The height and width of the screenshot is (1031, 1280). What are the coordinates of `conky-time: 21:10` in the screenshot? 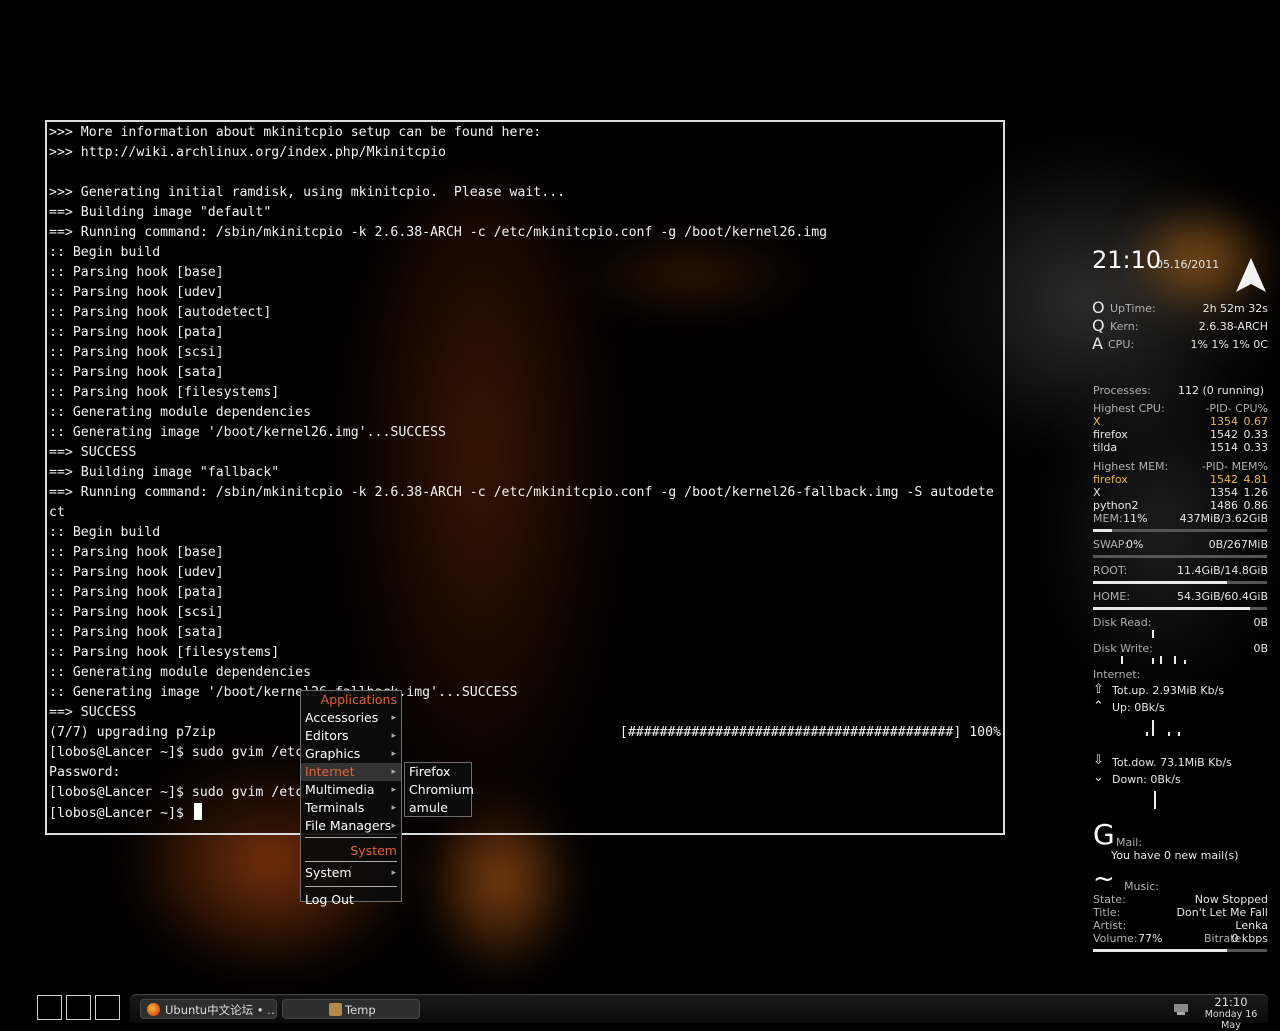 It's located at (1127, 260).